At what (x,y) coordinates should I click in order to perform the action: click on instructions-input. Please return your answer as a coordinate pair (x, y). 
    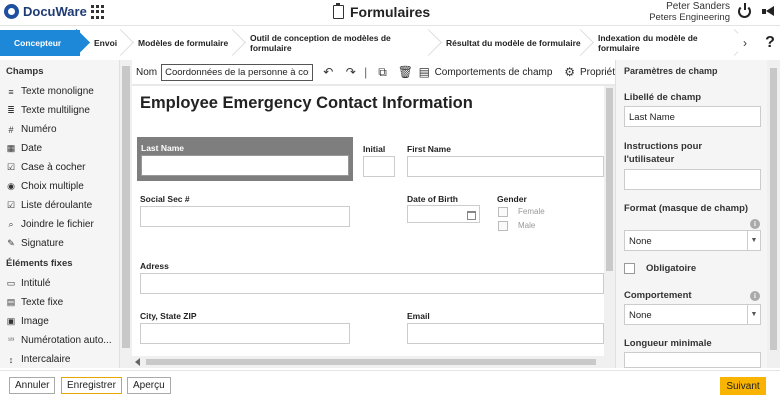
    Looking at the image, I should click on (692, 179).